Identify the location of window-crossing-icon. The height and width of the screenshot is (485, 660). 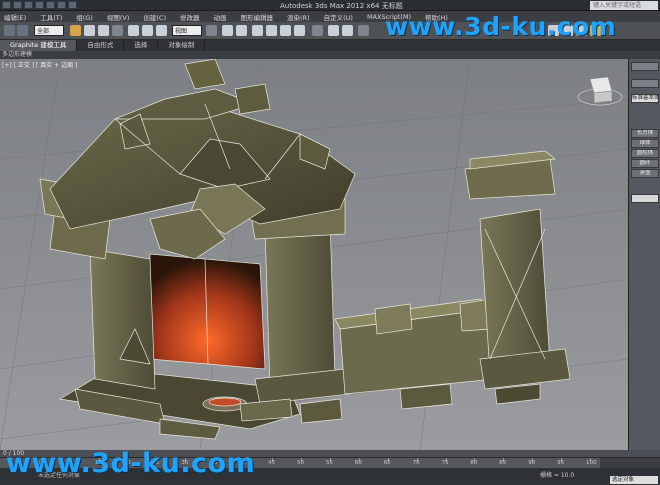
(117, 30).